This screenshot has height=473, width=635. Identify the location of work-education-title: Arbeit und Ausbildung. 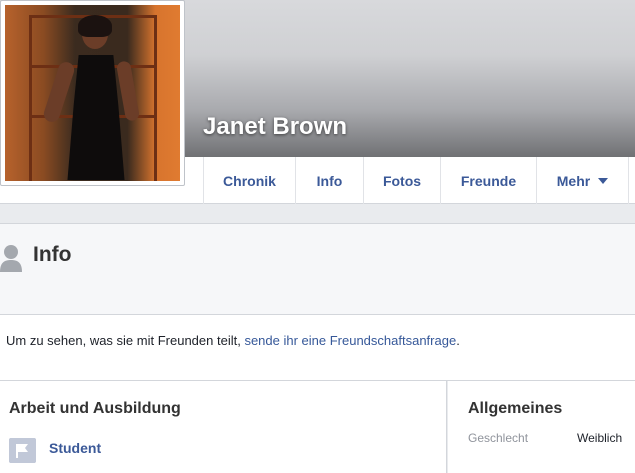
(95, 408).